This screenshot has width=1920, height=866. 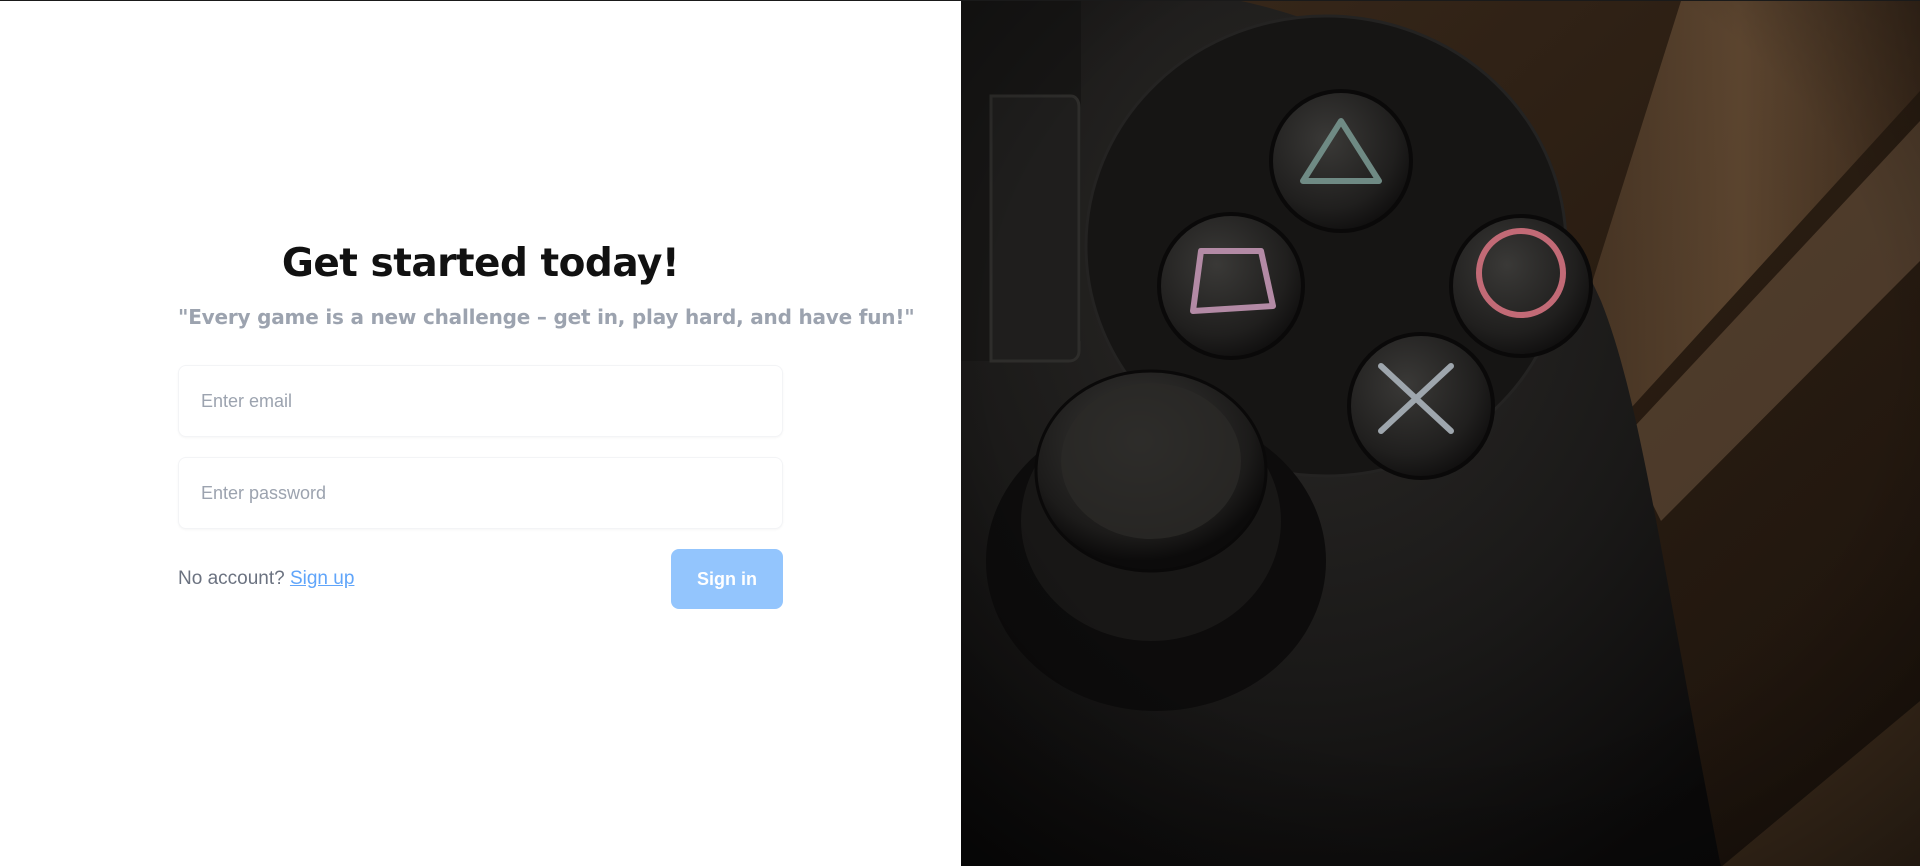 What do you see at coordinates (322, 578) in the screenshot?
I see `signup-link: Sign up` at bounding box center [322, 578].